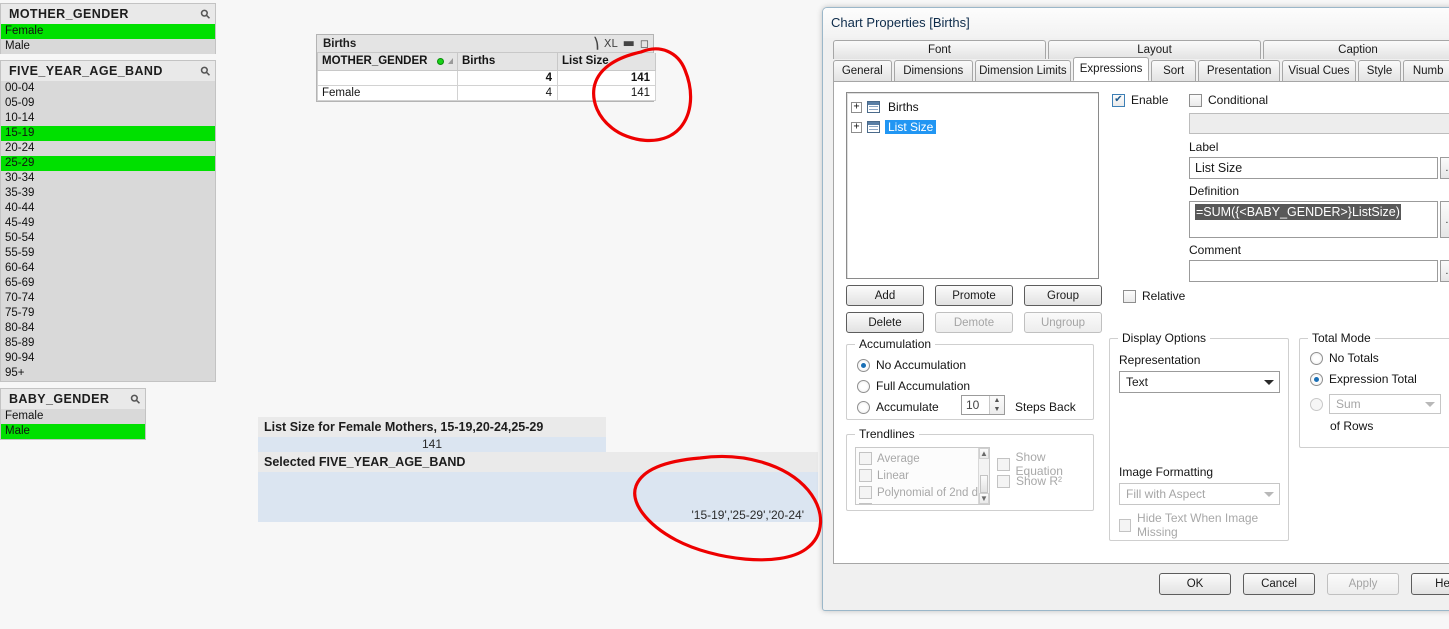 The image size is (1449, 629). I want to click on no-totals-radio-row: No Totals, so click(1344, 358).